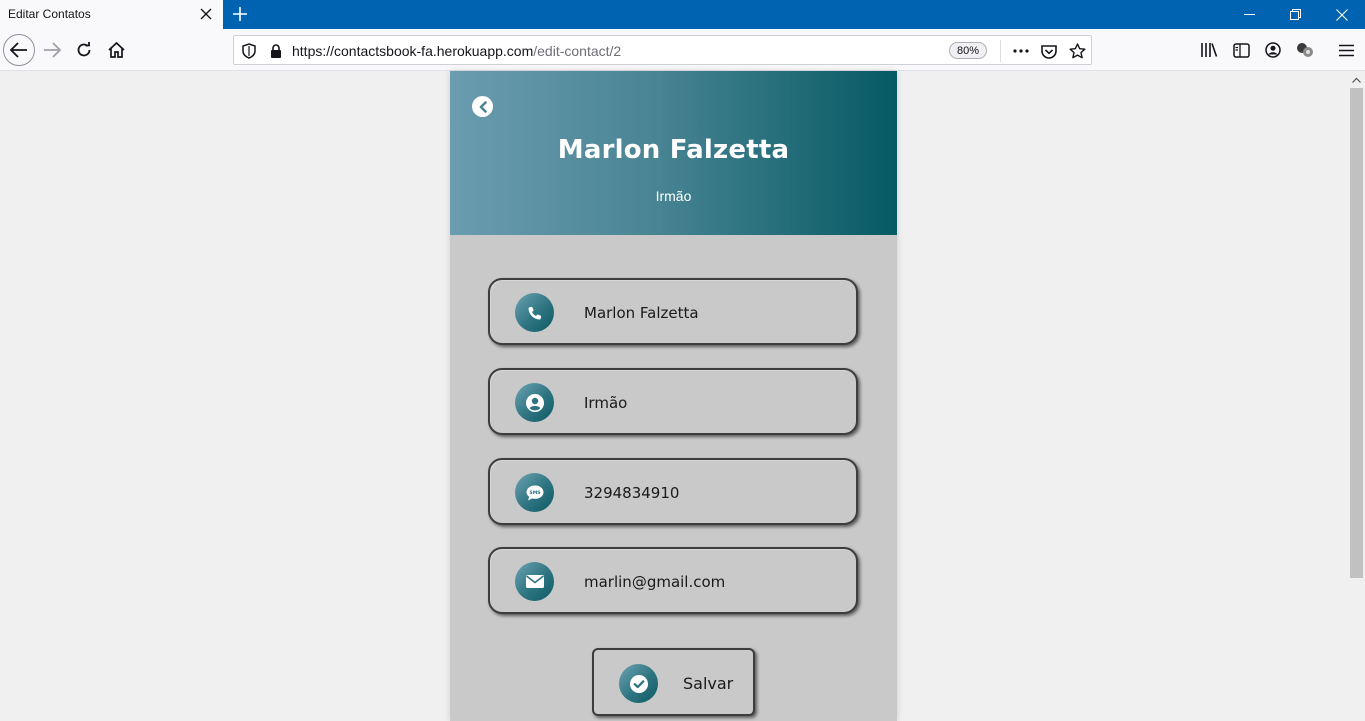 The width and height of the screenshot is (1365, 721). Describe the element at coordinates (606, 403) in the screenshot. I see `relation-field-value: Irmão` at that location.